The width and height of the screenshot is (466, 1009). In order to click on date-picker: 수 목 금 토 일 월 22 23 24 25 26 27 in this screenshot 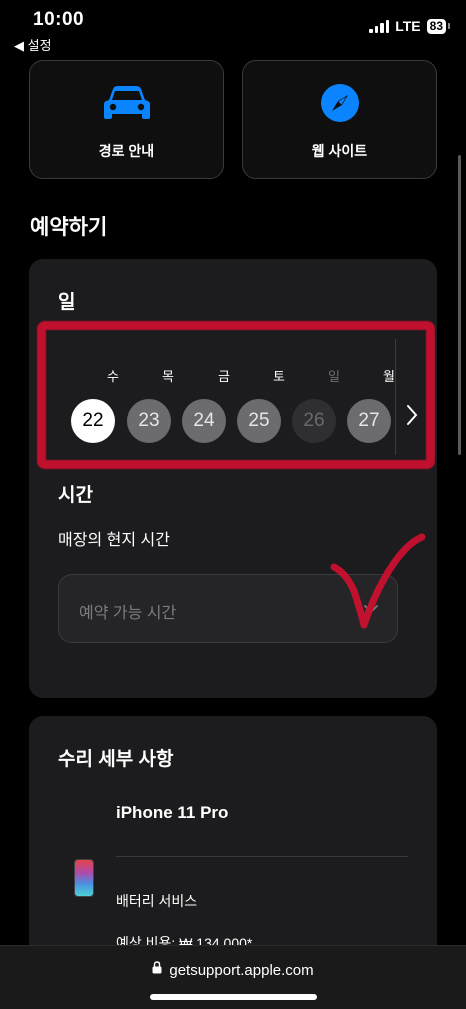, I will do `click(235, 397)`.